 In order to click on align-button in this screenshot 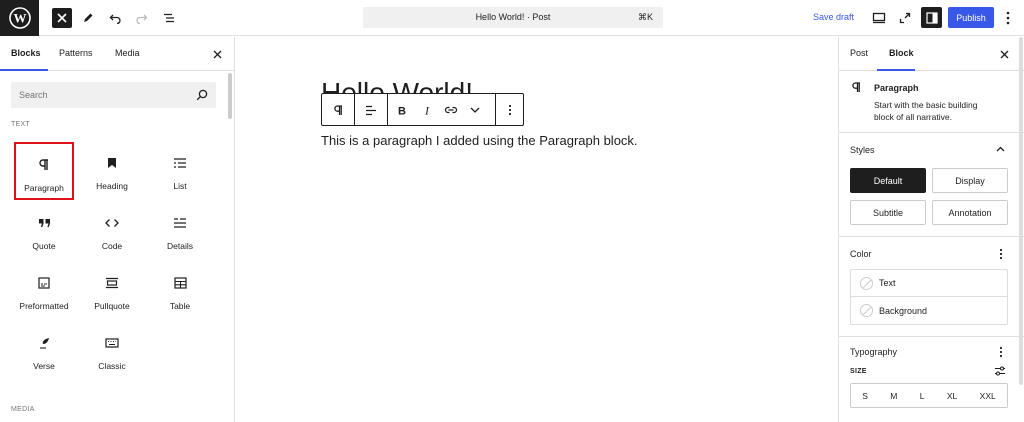, I will do `click(371, 110)`.